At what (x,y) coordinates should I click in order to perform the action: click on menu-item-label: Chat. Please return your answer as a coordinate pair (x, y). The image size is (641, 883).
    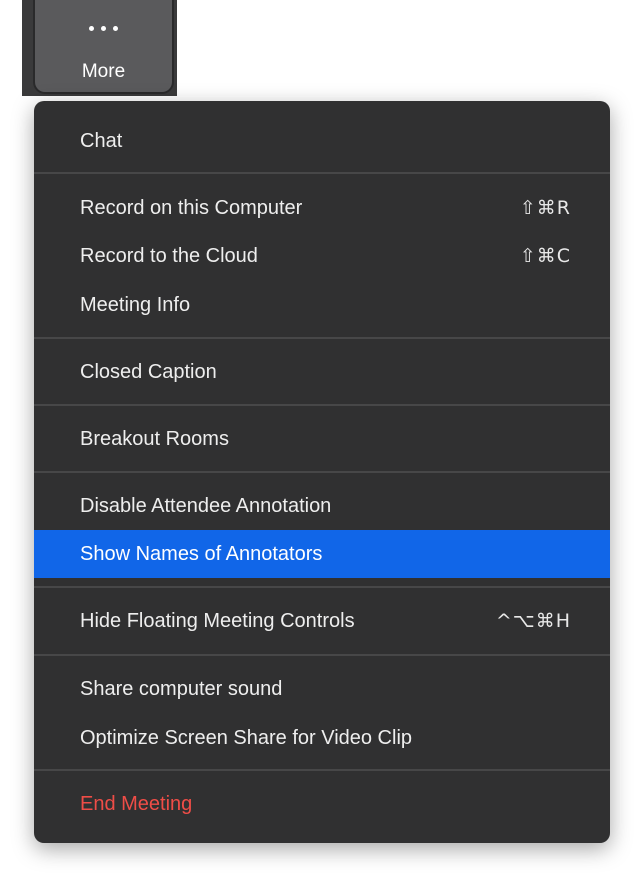
    Looking at the image, I should click on (101, 140).